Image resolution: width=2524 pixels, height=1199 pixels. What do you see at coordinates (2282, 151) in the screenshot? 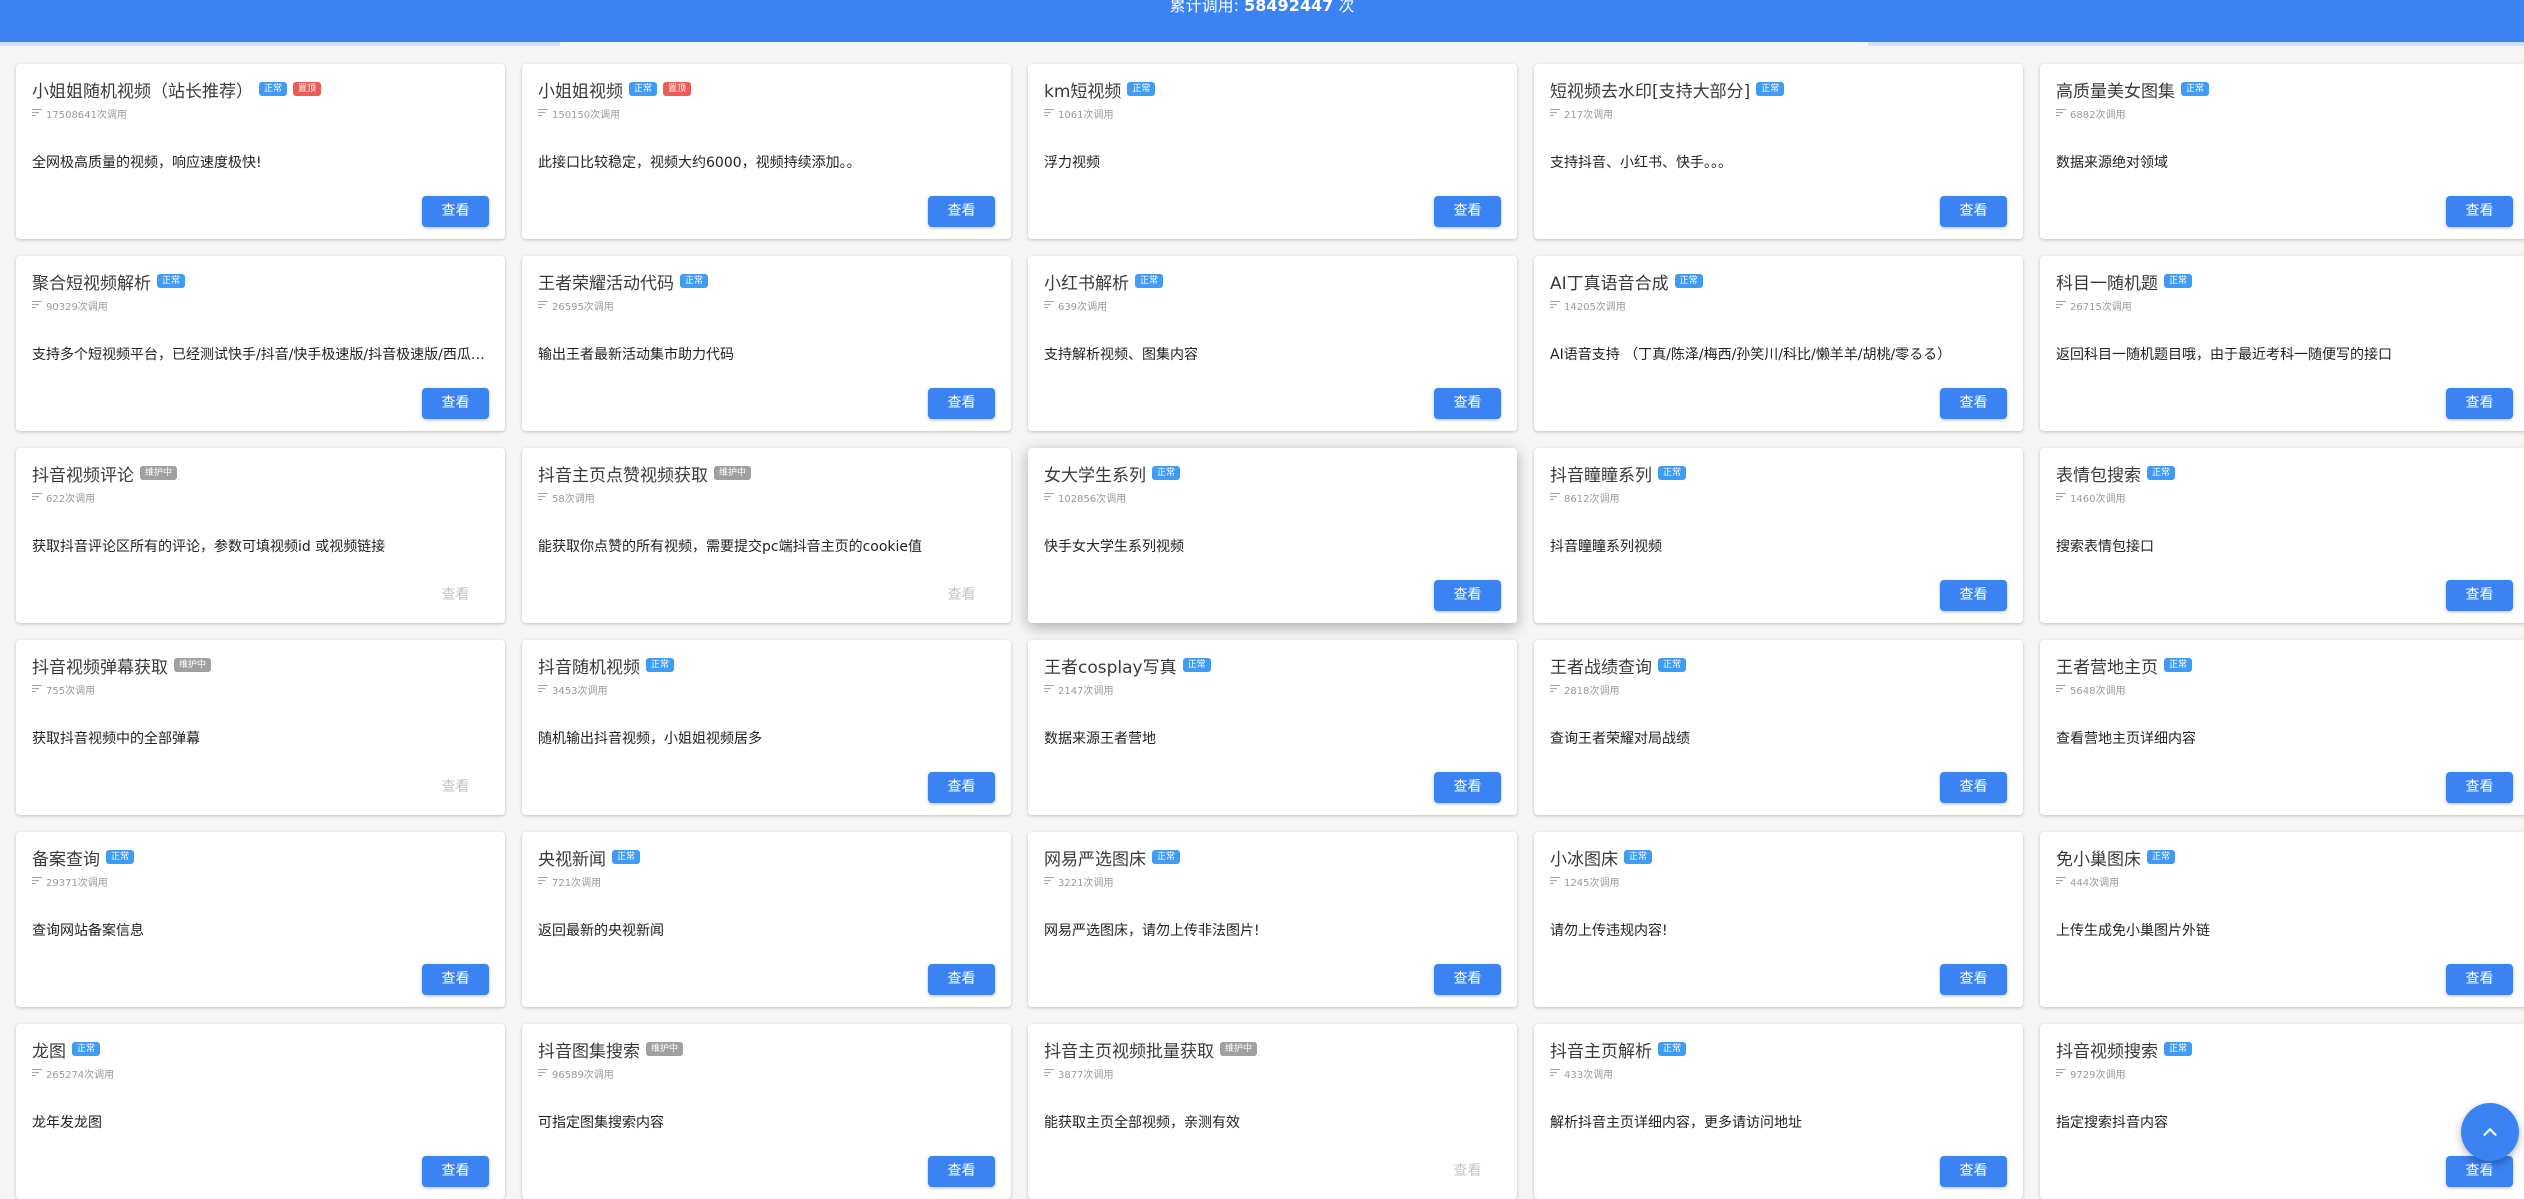
I see `api-card: 高质量美女图集 正常 6882次调用 数据来源绝对领域 查看` at bounding box center [2282, 151].